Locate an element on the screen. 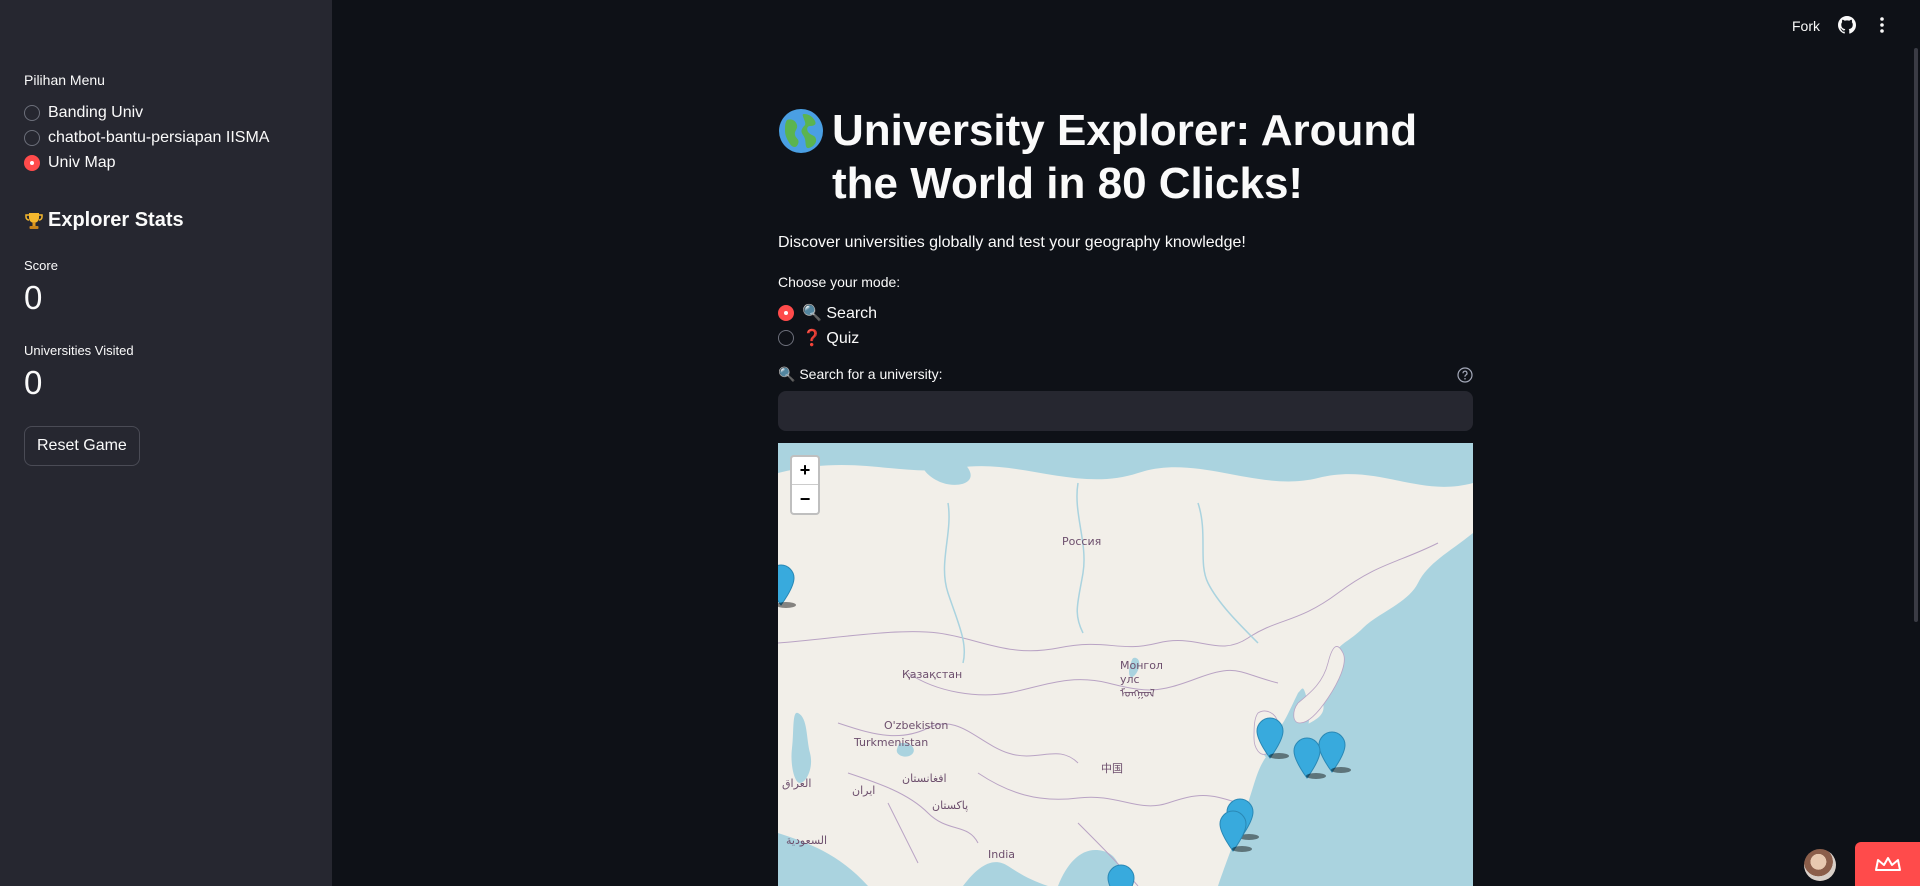 This screenshot has height=886, width=1920. menu-option-label: chatbot-bantu-persiapan IISMA is located at coordinates (159, 137).